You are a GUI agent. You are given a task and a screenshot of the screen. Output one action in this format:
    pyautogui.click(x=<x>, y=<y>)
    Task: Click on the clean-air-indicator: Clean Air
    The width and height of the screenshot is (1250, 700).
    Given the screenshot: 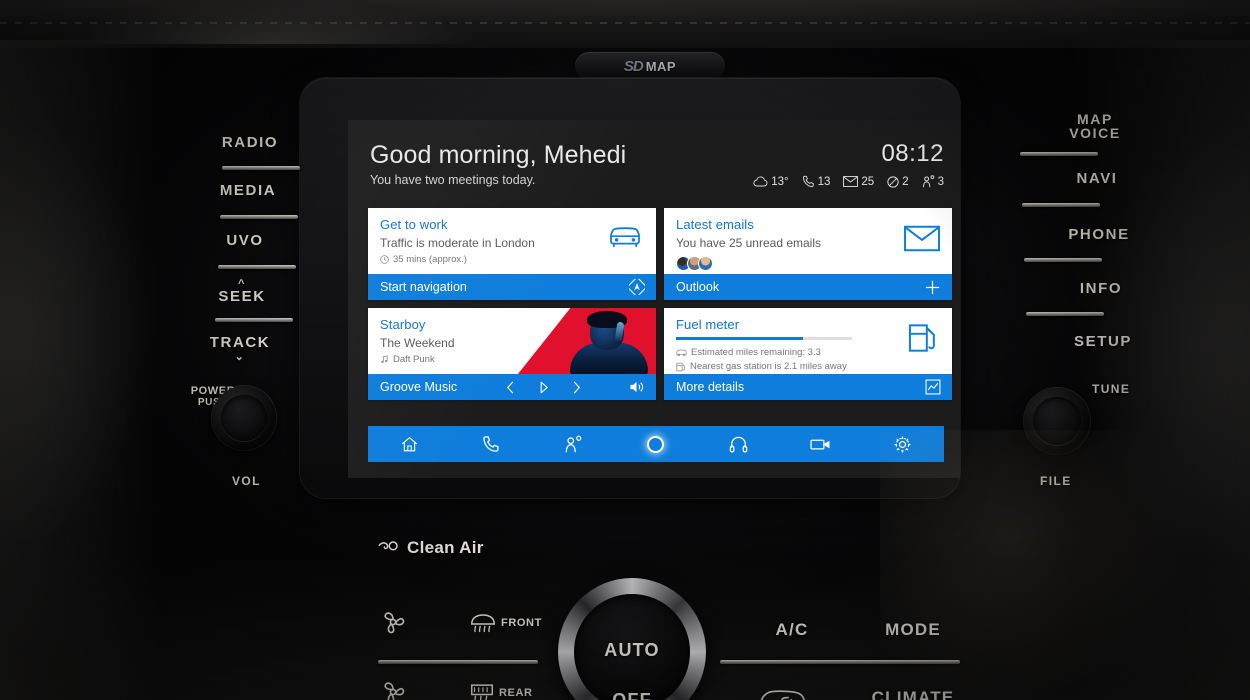 What is the action you would take?
    pyautogui.click(x=431, y=548)
    